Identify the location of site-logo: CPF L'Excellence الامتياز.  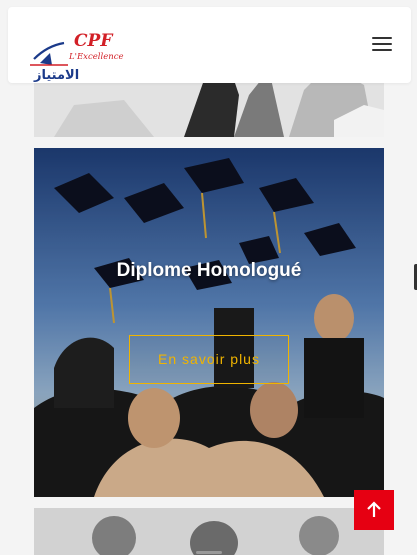
(80, 56).